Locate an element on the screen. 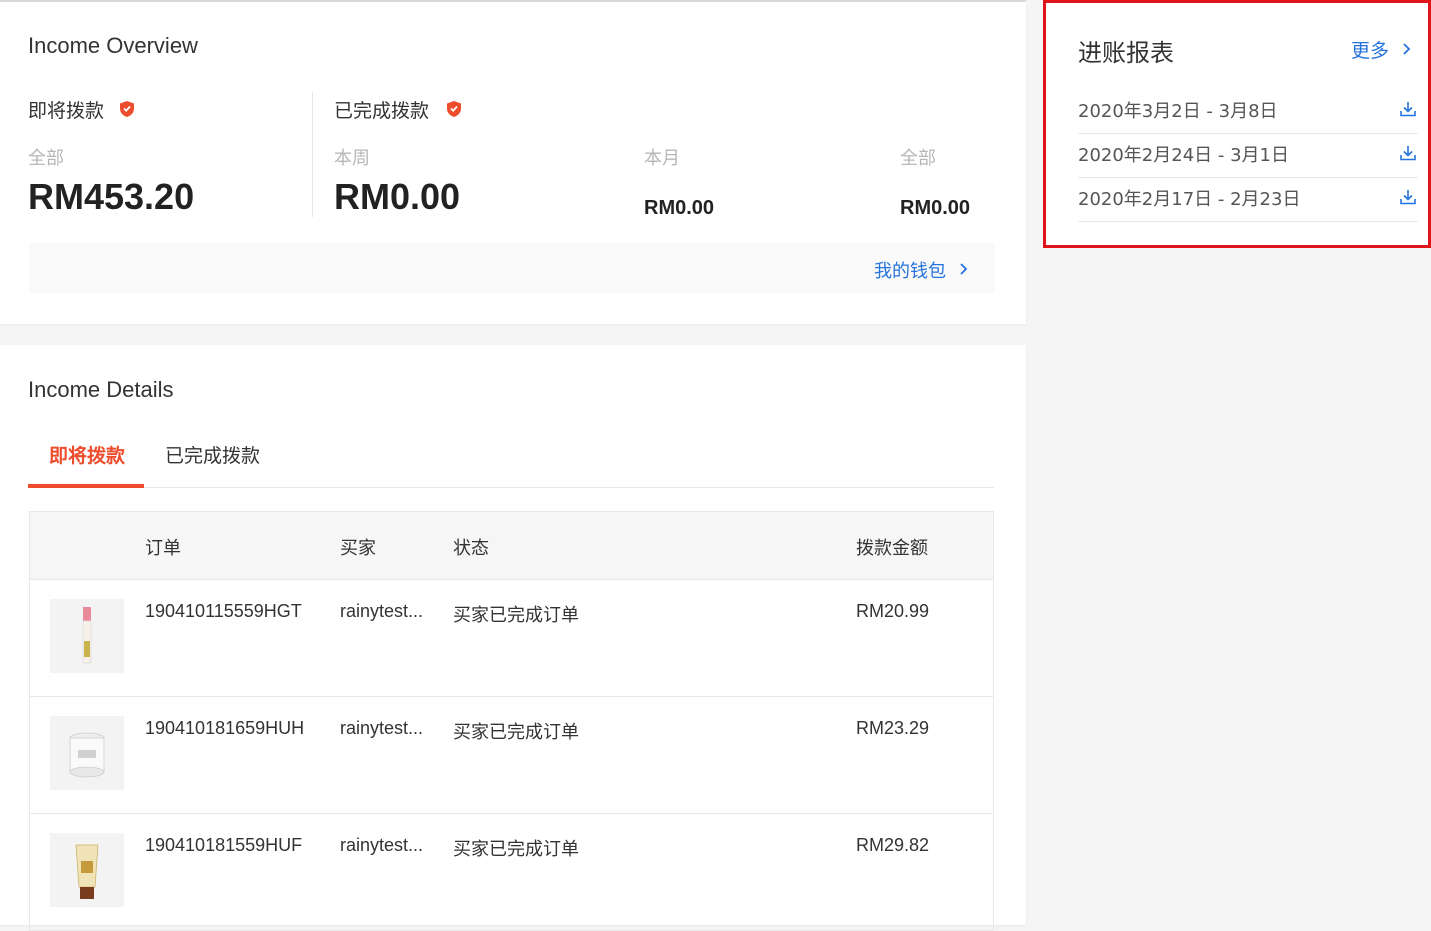 The image size is (1431, 931). my-wallet-link: 我的钱包 is located at coordinates (910, 270).